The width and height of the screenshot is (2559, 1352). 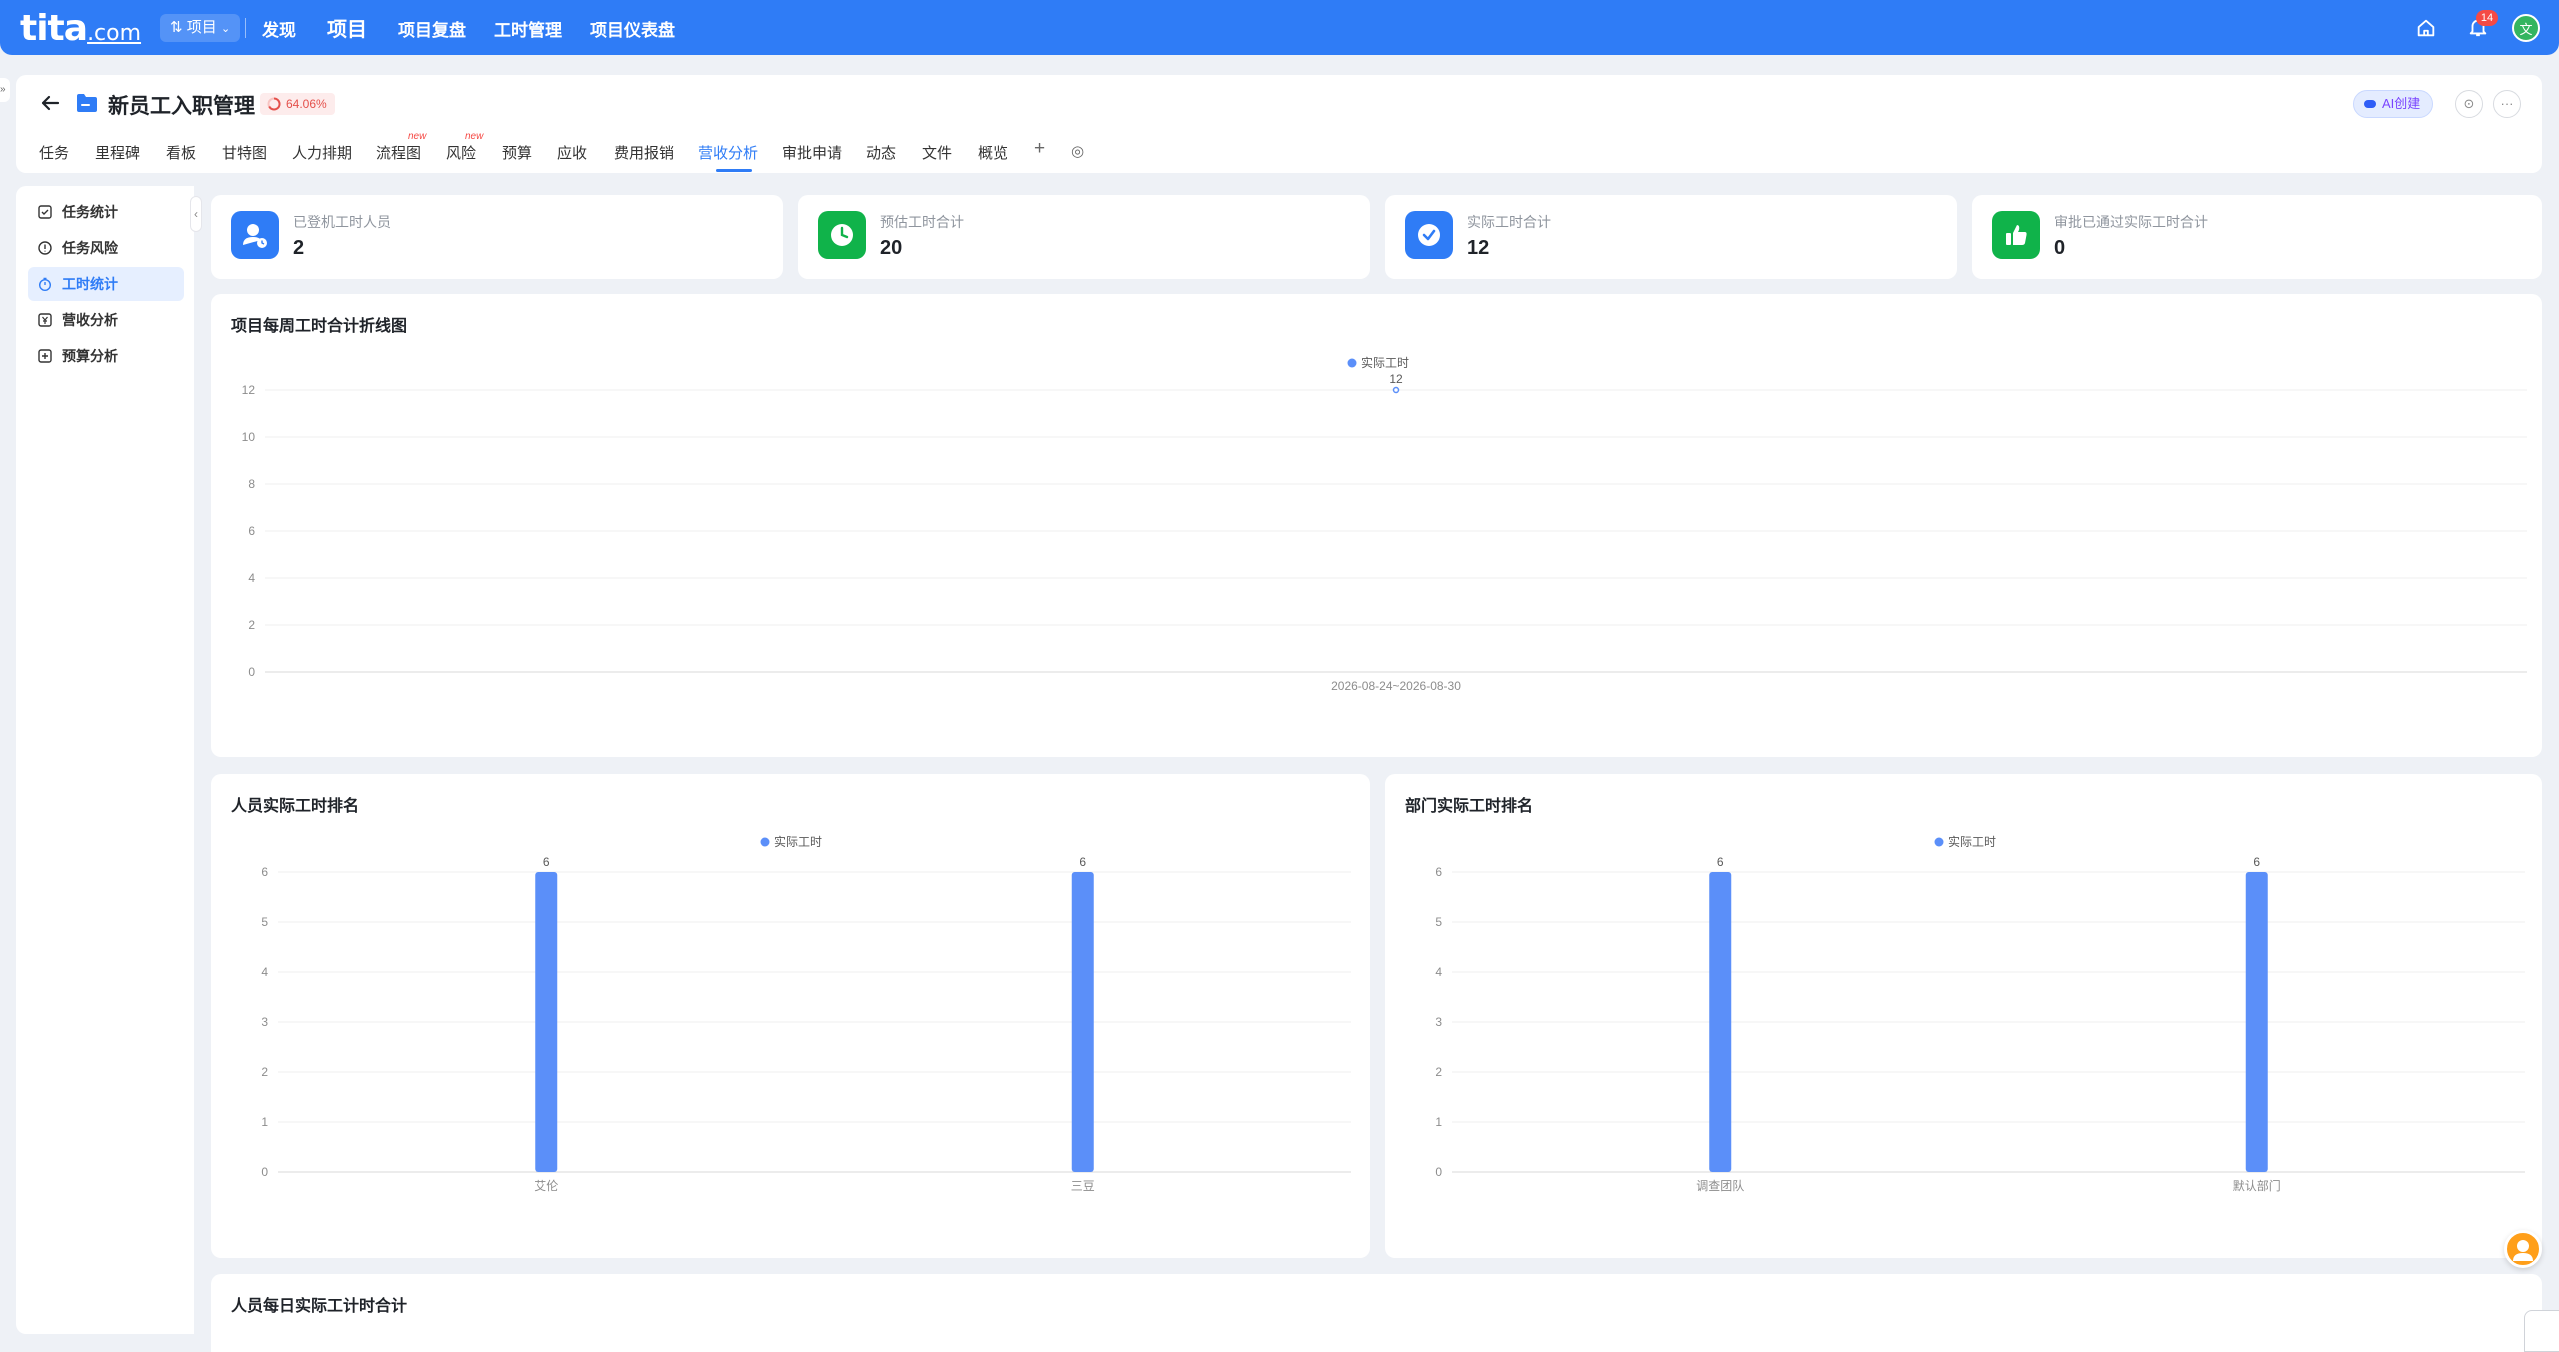 What do you see at coordinates (181, 152) in the screenshot?
I see `tab-kanban: 看板` at bounding box center [181, 152].